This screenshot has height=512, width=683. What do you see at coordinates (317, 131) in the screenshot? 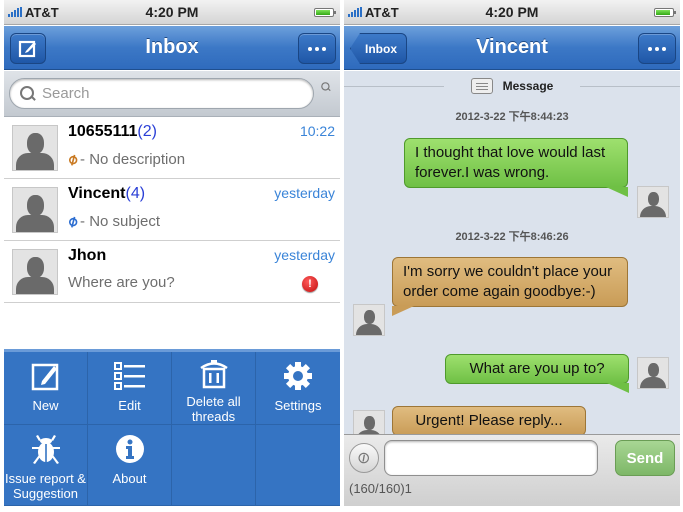
I see `thread-time: 10:22` at bounding box center [317, 131].